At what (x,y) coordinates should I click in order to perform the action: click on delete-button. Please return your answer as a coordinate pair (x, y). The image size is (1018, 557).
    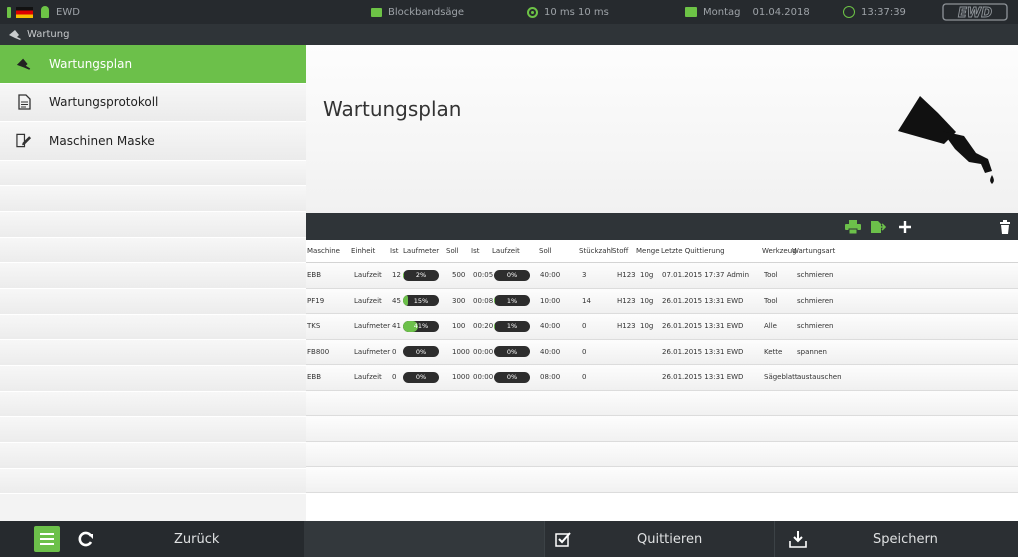
    Looking at the image, I should click on (1005, 226).